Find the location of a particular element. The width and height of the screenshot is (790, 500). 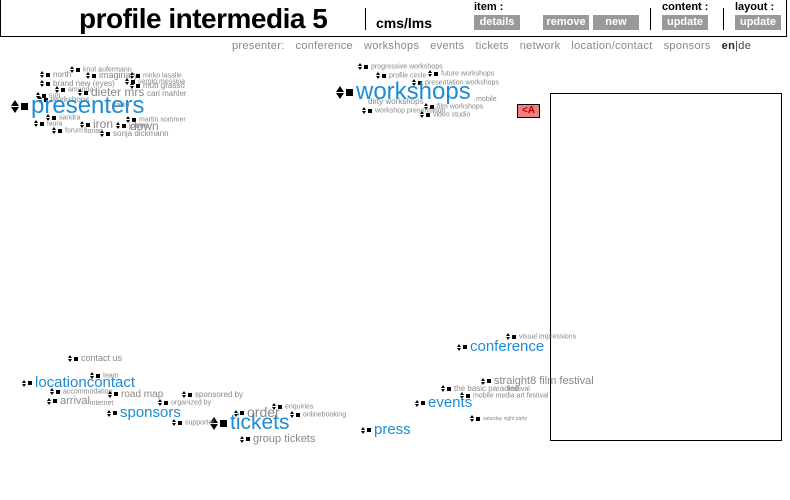

node-label: arrival is located at coordinates (75, 401).